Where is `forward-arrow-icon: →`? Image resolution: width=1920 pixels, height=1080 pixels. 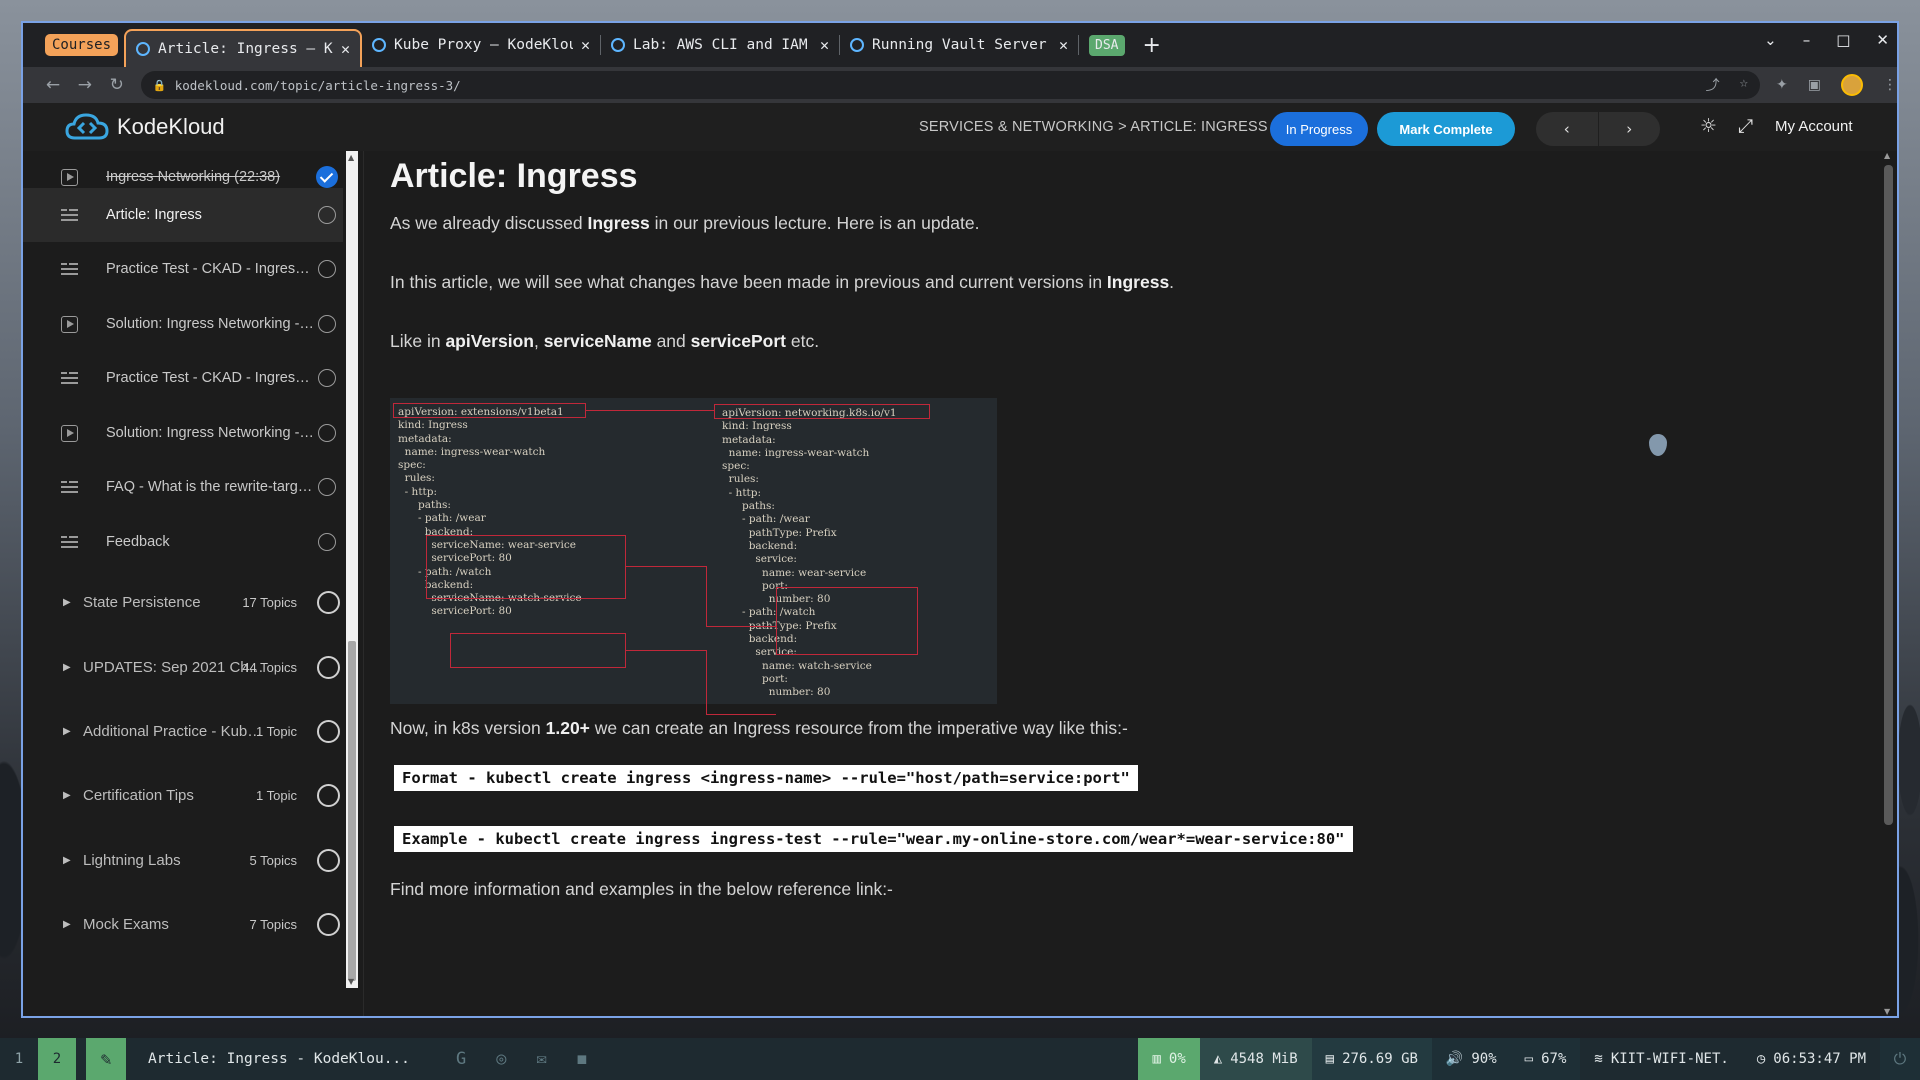
forward-arrow-icon: → is located at coordinates (85, 85).